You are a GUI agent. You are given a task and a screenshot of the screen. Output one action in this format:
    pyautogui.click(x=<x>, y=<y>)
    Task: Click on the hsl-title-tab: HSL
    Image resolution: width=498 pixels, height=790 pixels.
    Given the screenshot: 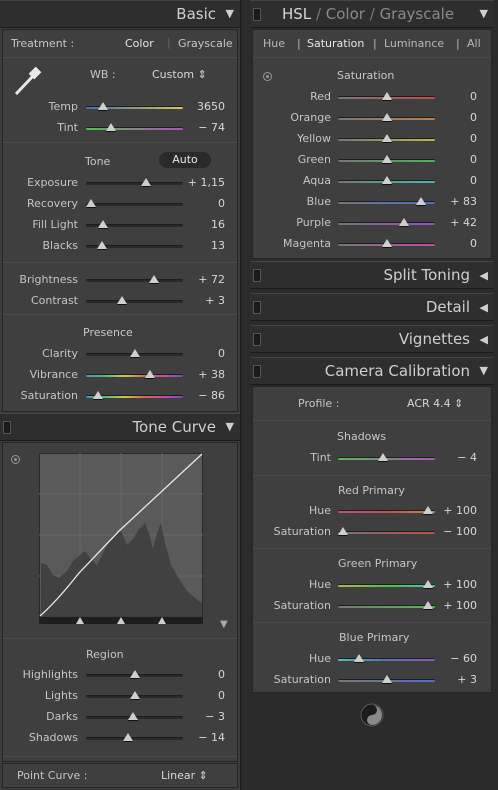 What is the action you would take?
    pyautogui.click(x=296, y=14)
    